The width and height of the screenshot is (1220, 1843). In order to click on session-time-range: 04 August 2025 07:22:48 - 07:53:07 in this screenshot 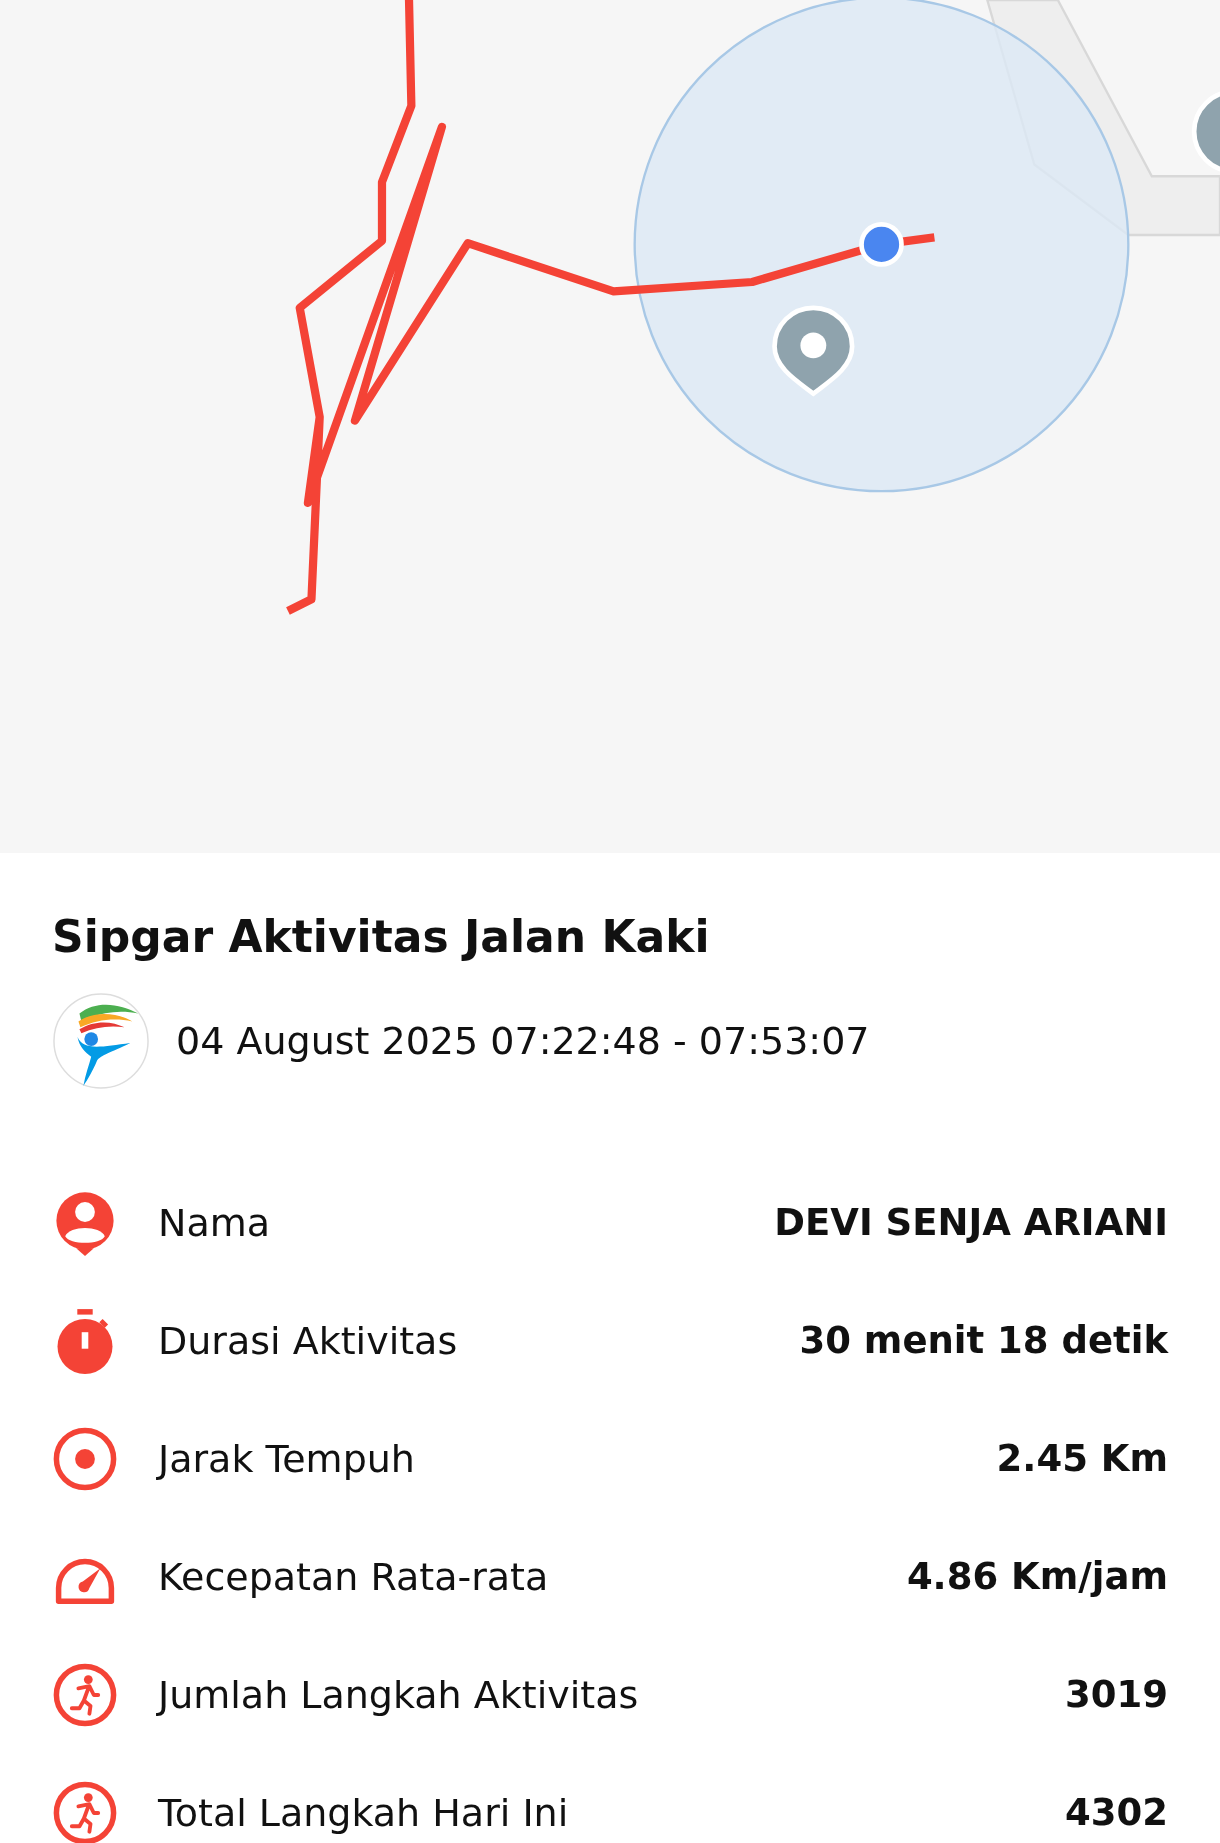, I will do `click(523, 1040)`.